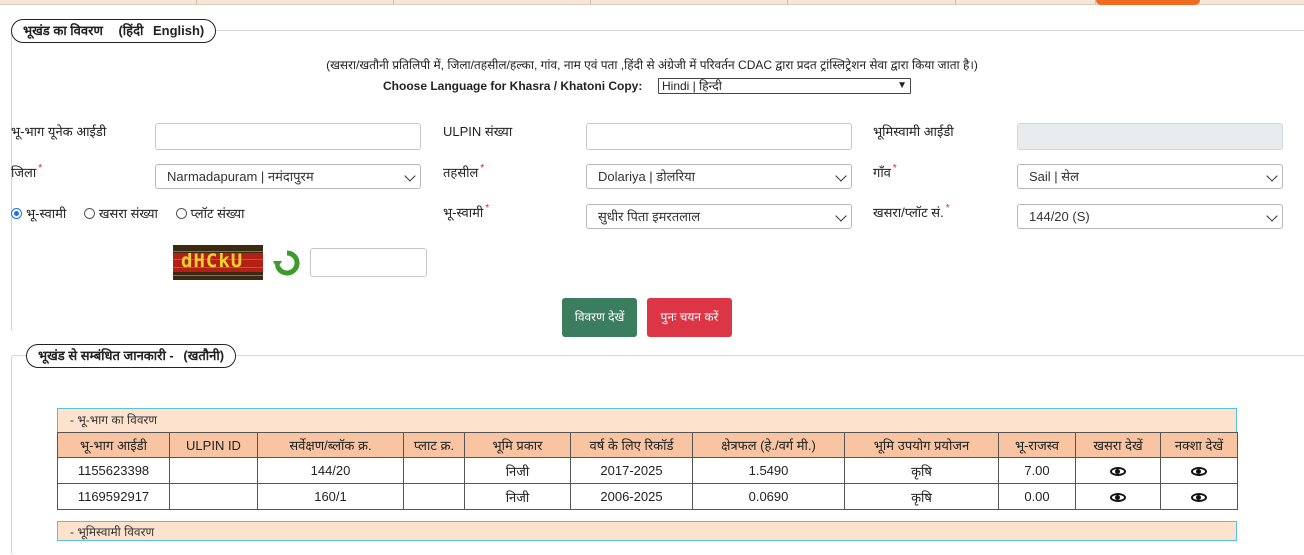 This screenshot has width=1304, height=555. I want to click on cell-record-years: 2006-2025, so click(631, 496).